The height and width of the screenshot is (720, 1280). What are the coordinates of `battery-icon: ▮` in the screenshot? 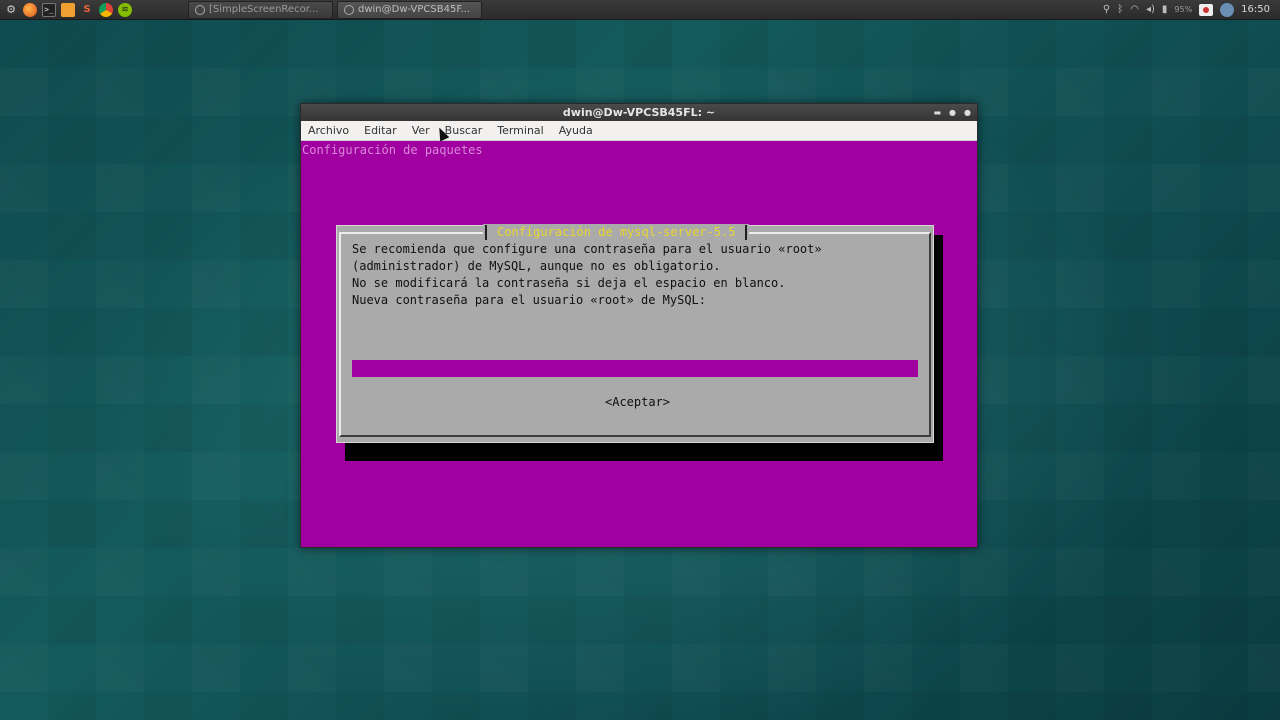 It's located at (1165, 10).